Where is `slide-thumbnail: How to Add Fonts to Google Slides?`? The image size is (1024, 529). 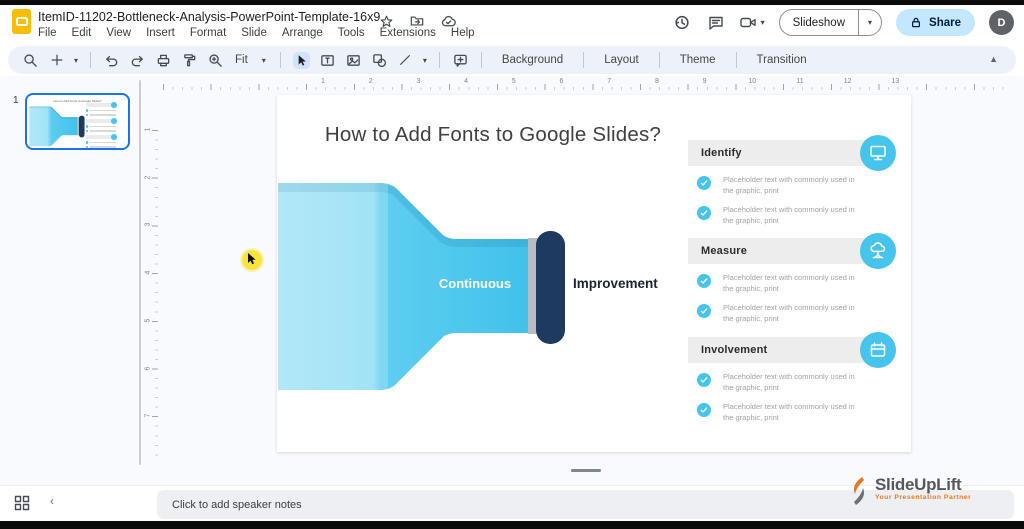
slide-thumbnail: How to Add Fonts to Google Slides? is located at coordinates (77, 121).